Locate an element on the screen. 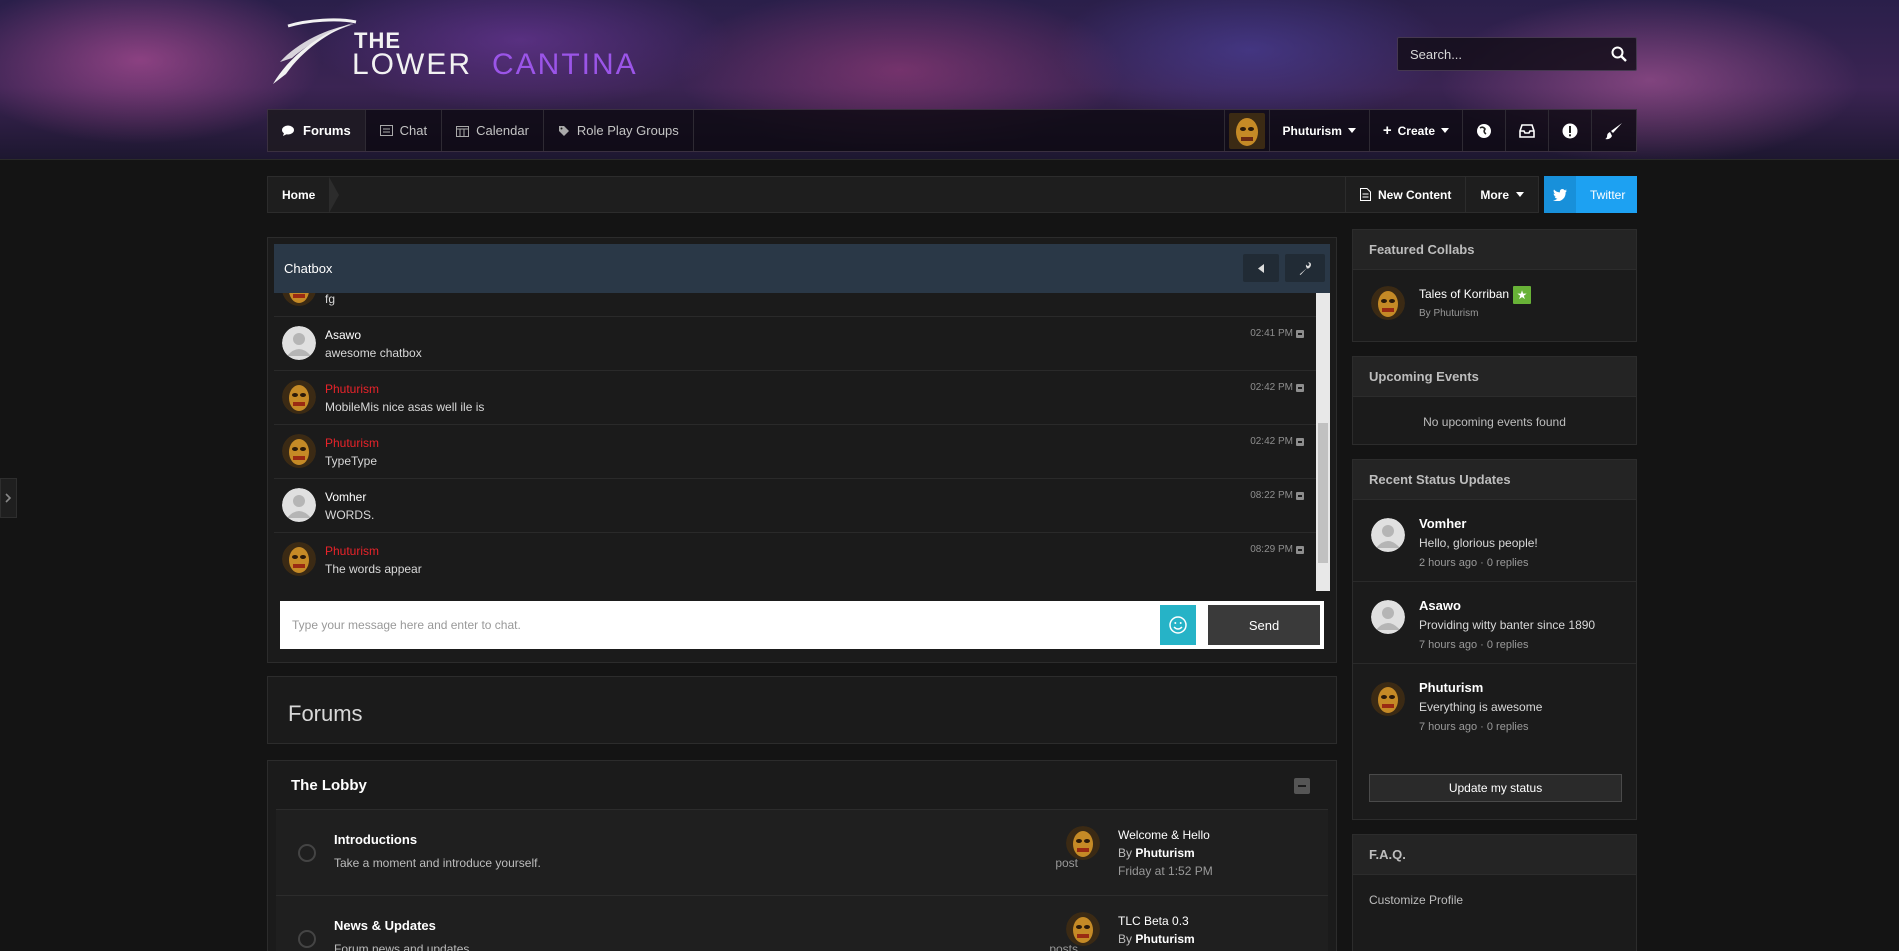  featured-item-link: Tales of Korriban ★ is located at coordinates (1475, 295).